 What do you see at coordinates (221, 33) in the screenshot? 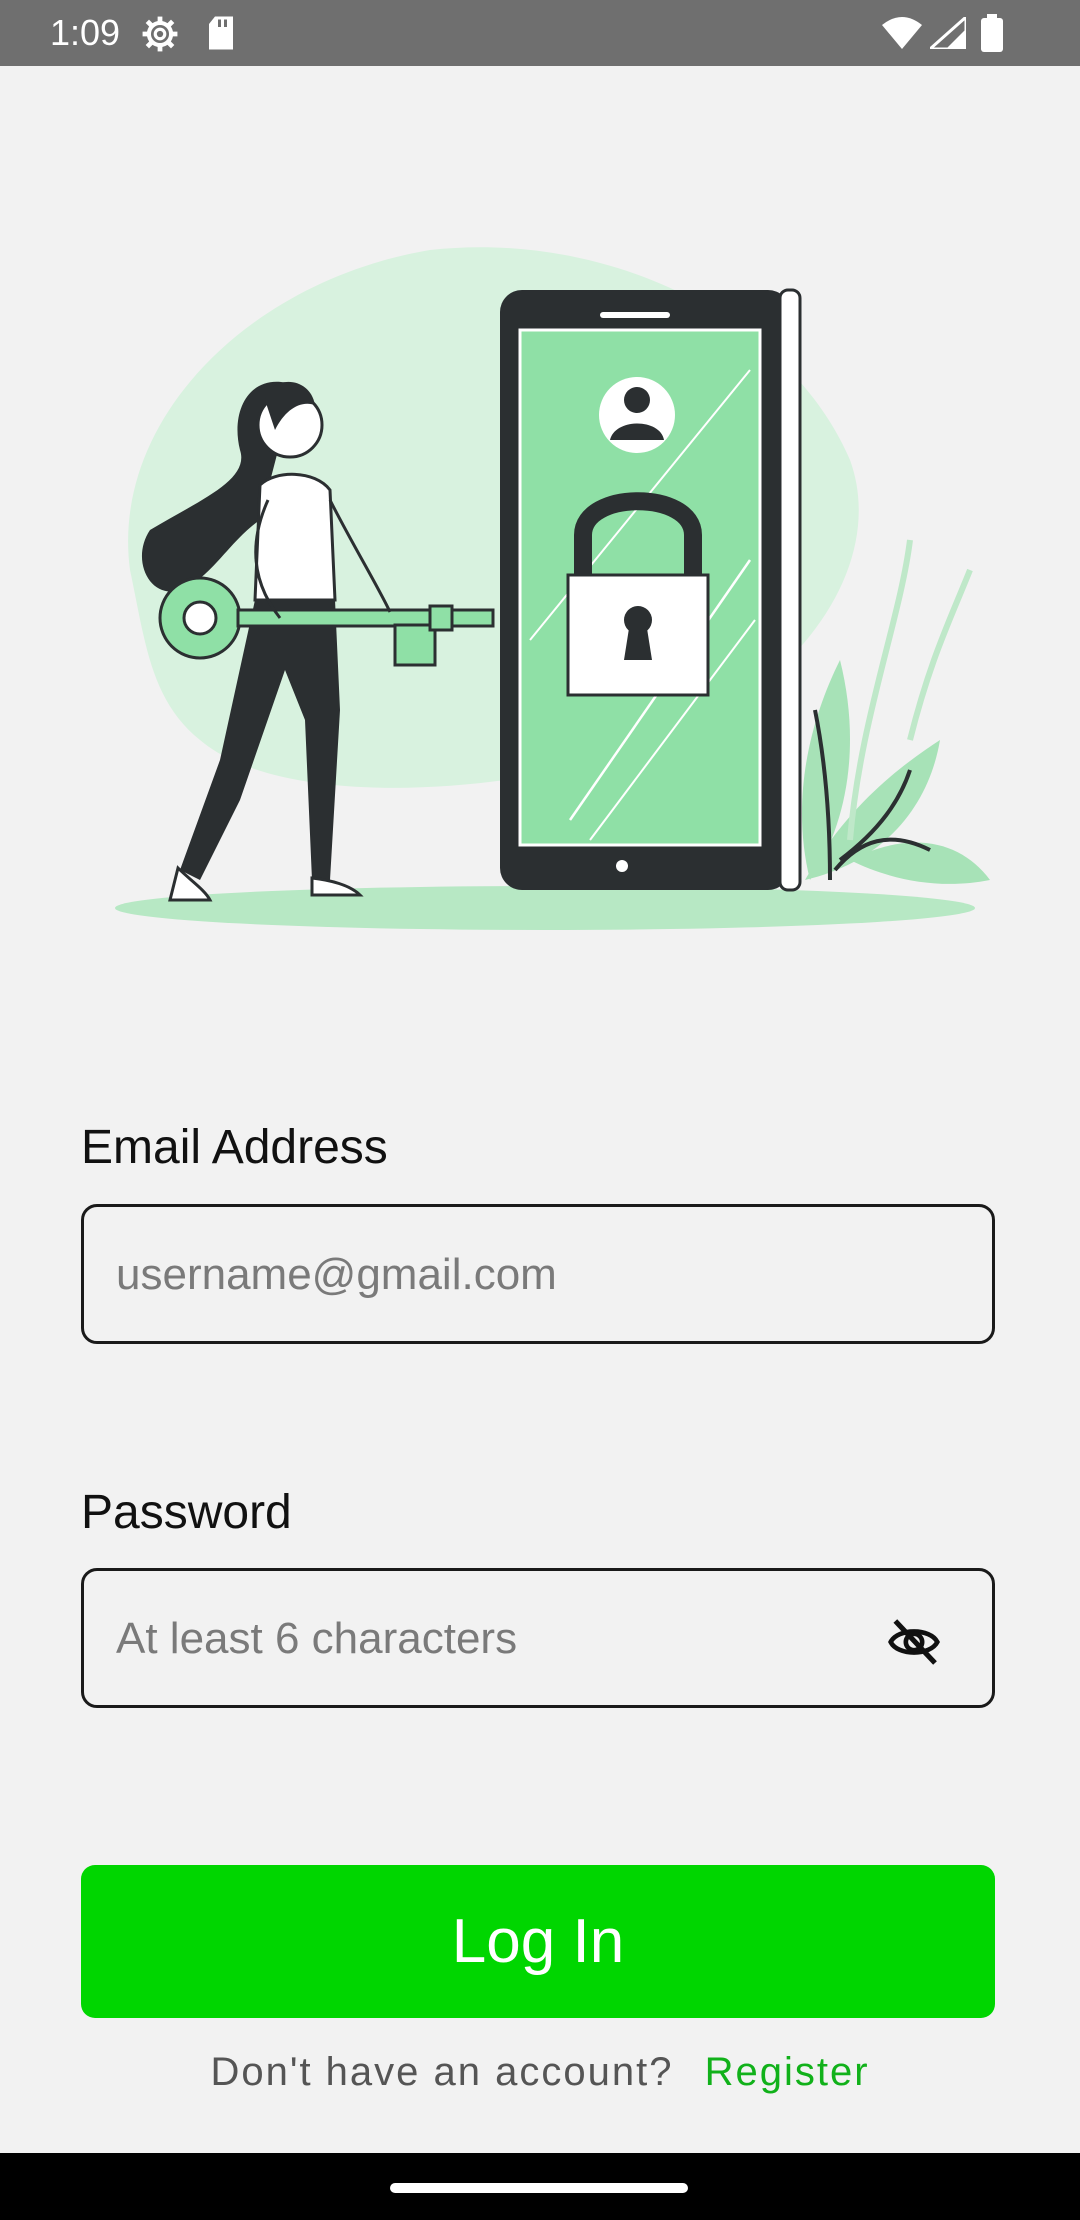
I see `sd-card-icon` at bounding box center [221, 33].